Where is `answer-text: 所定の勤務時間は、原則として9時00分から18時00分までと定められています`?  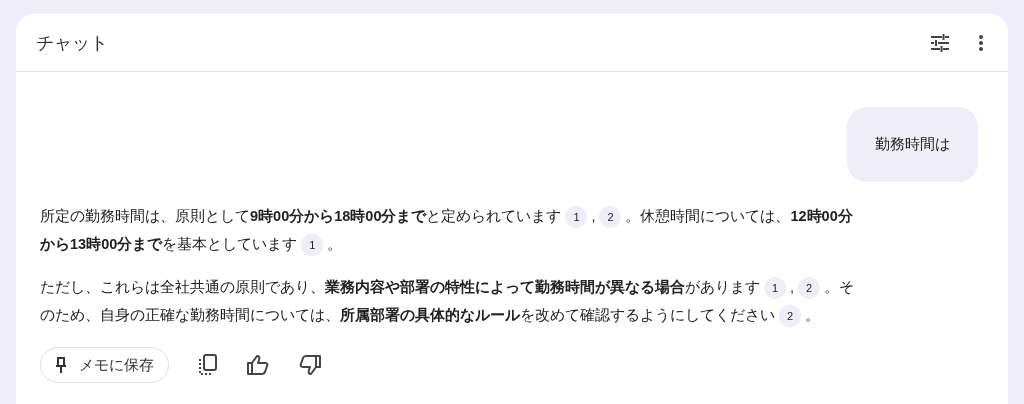 answer-text: 所定の勤務時間は、原則として9時00分から18時00分までと定められています is located at coordinates (301, 216).